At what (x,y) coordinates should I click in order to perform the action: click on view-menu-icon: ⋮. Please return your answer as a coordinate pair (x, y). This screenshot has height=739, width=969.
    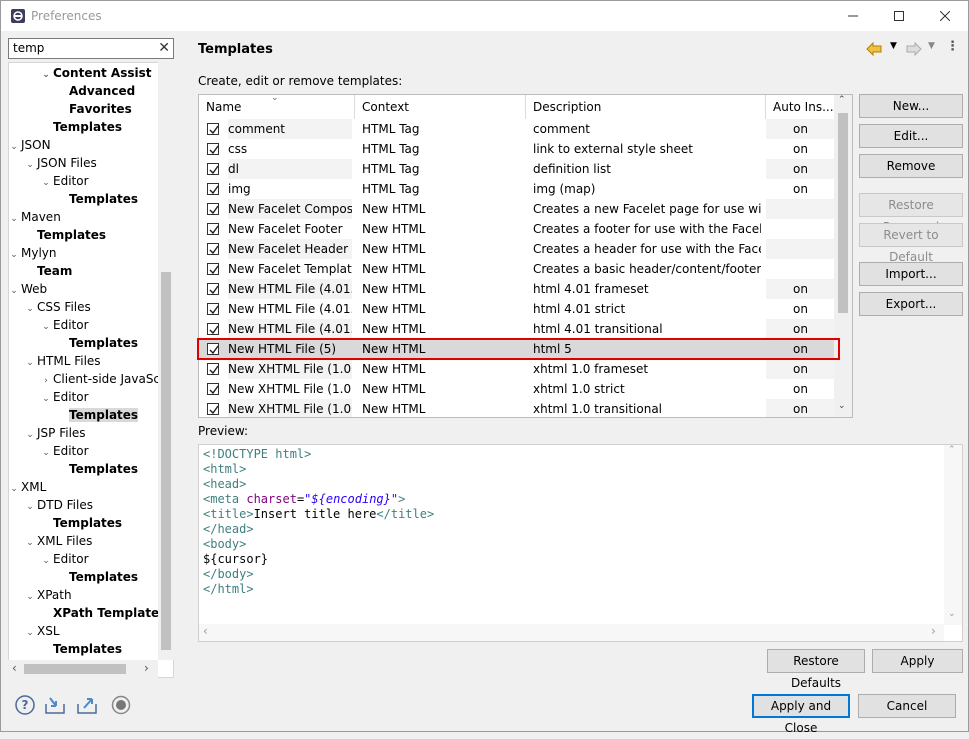
    Looking at the image, I should click on (952, 46).